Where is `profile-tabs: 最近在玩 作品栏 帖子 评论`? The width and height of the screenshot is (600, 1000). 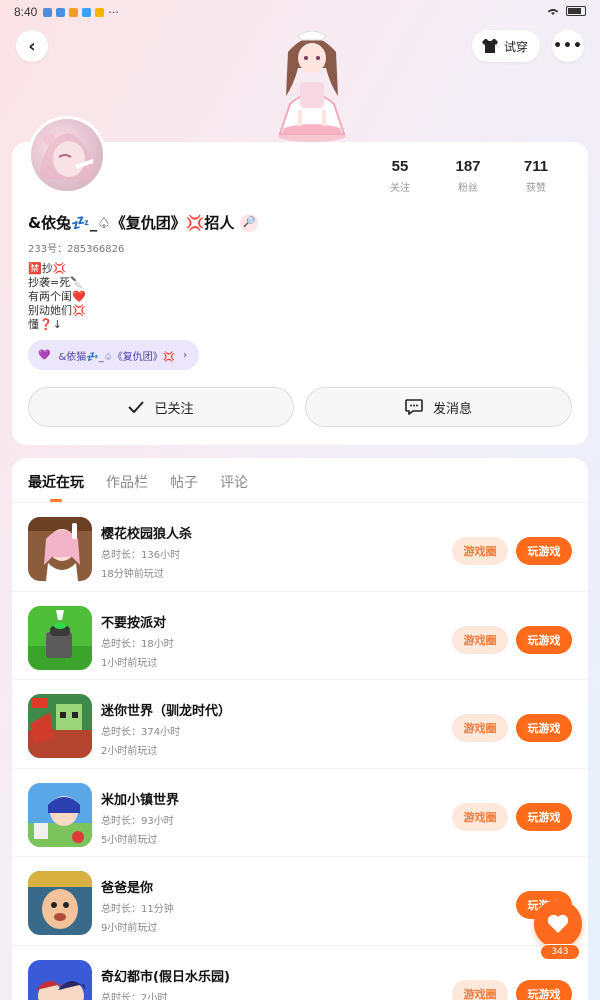 profile-tabs: 最近在玩 作品栏 帖子 评论 is located at coordinates (138, 487).